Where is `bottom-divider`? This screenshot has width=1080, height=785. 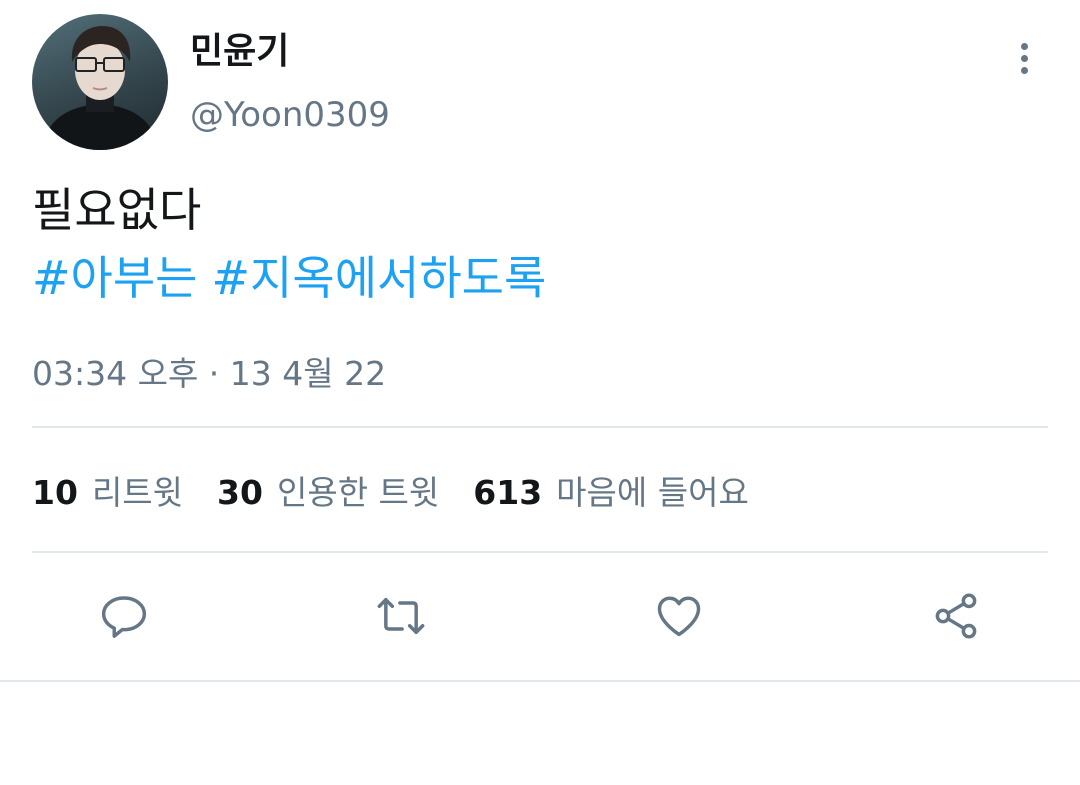
bottom-divider is located at coordinates (540, 681).